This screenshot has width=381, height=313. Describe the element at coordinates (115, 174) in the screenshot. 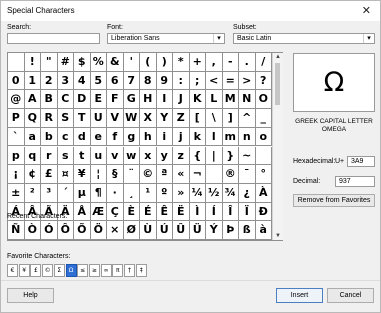

I see `character-cell: §` at that location.